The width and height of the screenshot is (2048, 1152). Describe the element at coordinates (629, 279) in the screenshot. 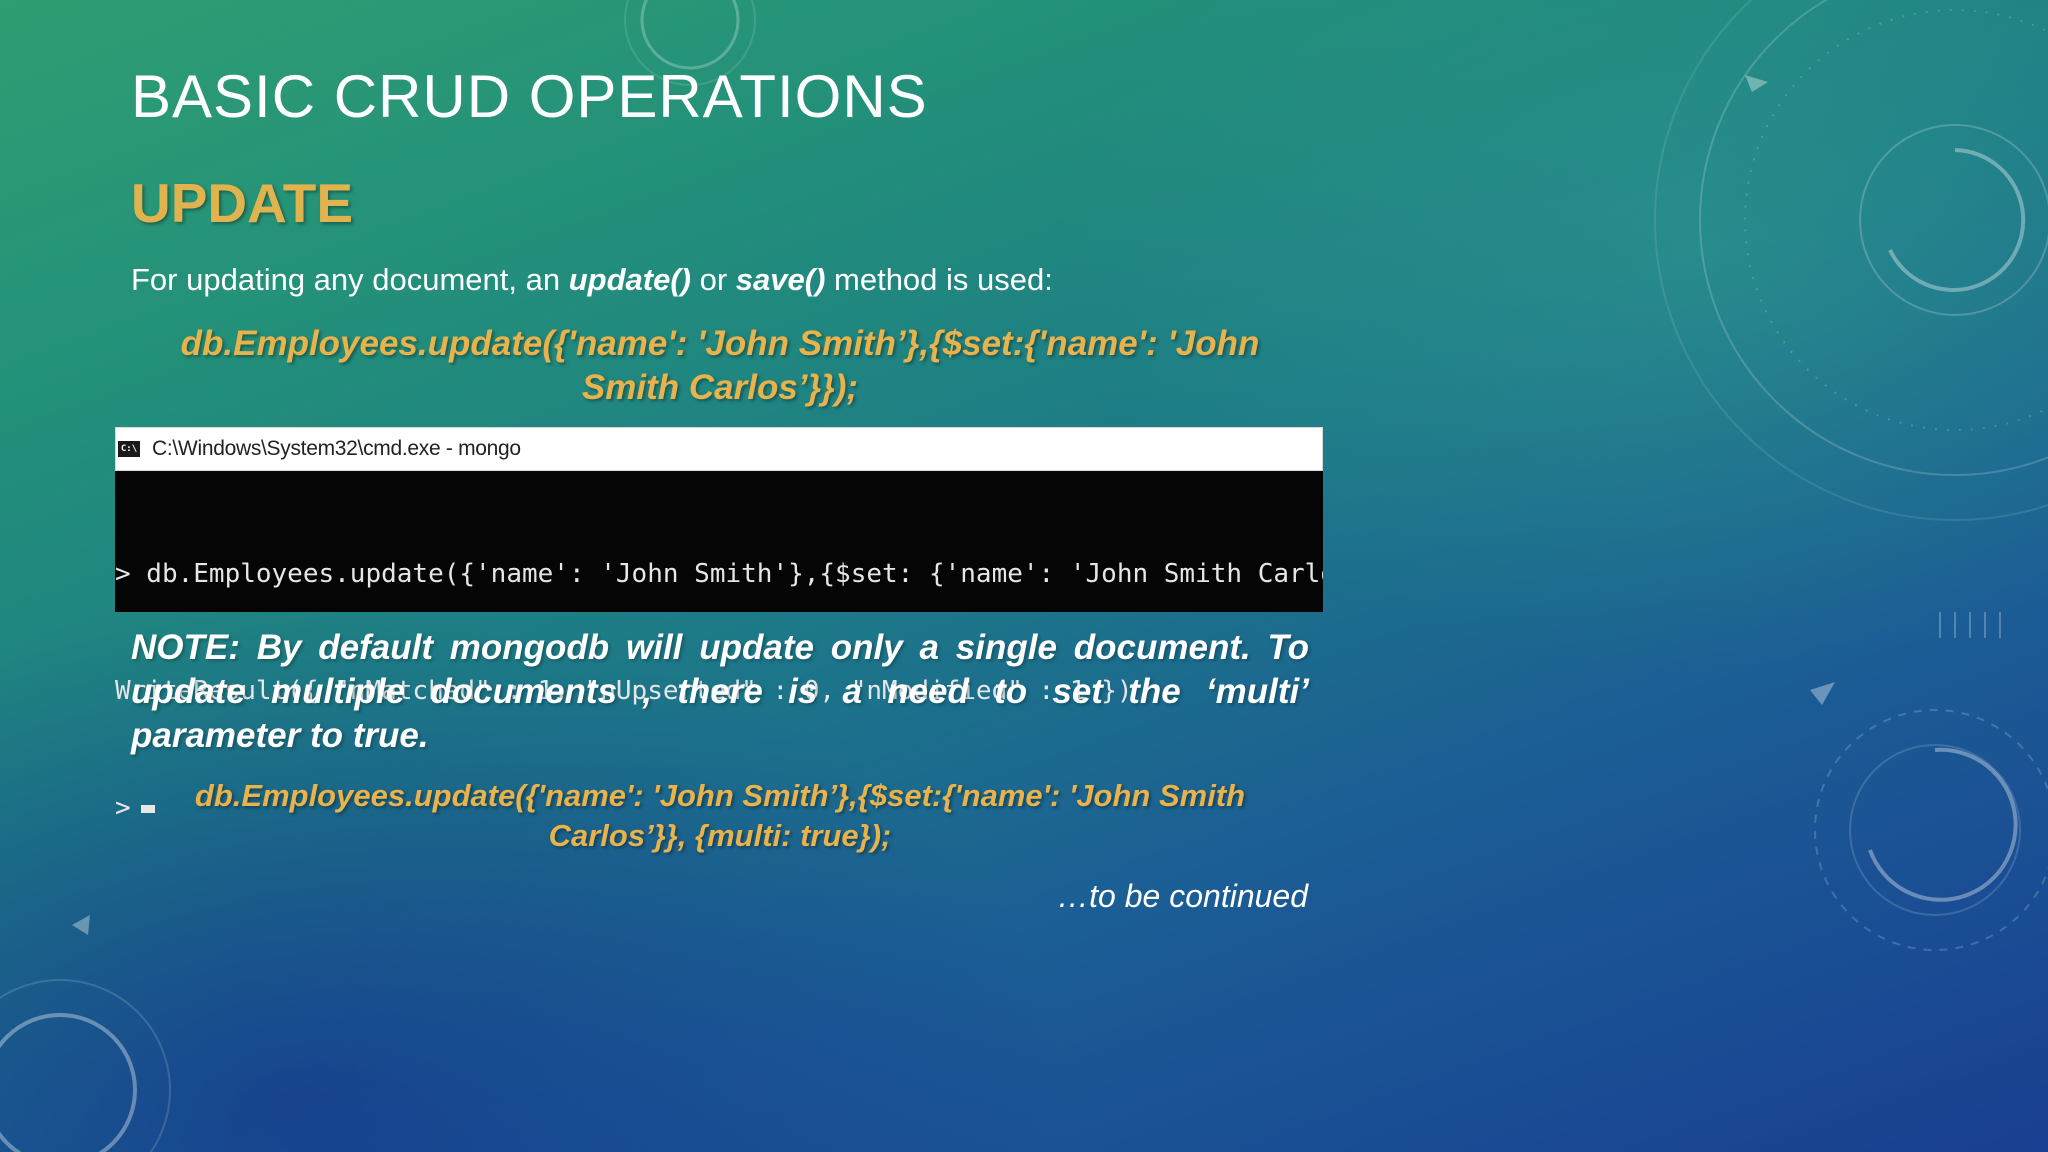

I see `update-method-label: update()` at that location.